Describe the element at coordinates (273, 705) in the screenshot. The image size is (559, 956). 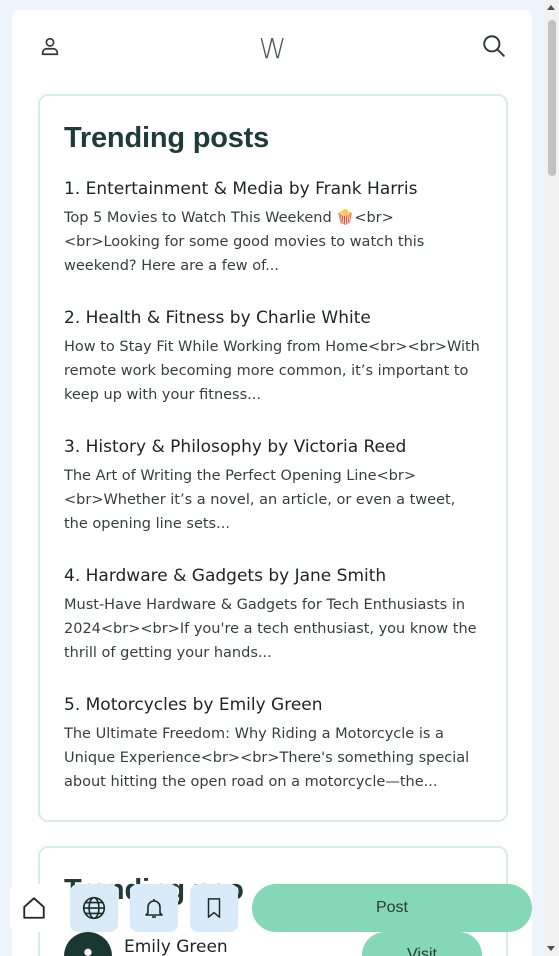
I see `post-title: 5. Motorcycles by Emily Green` at that location.